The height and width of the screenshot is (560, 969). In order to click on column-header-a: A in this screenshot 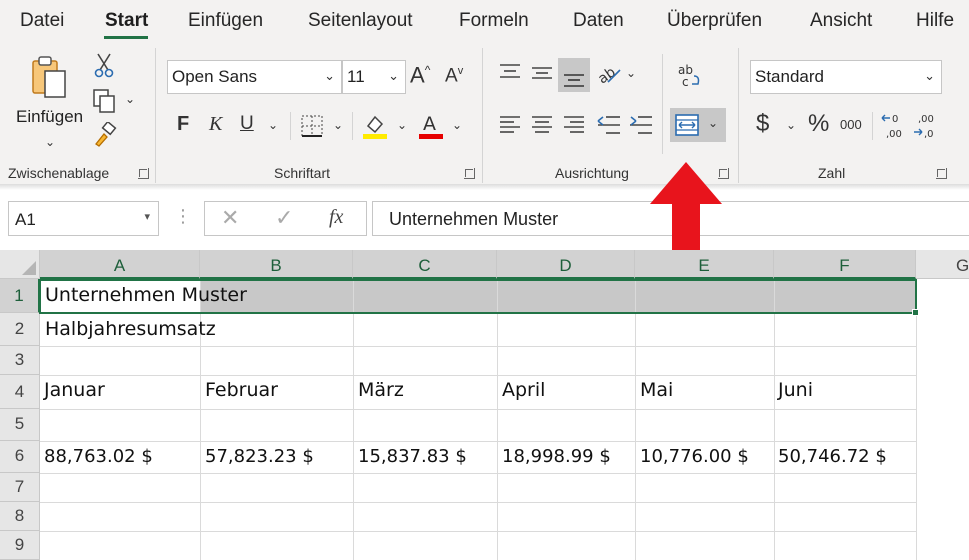, I will do `click(120, 264)`.